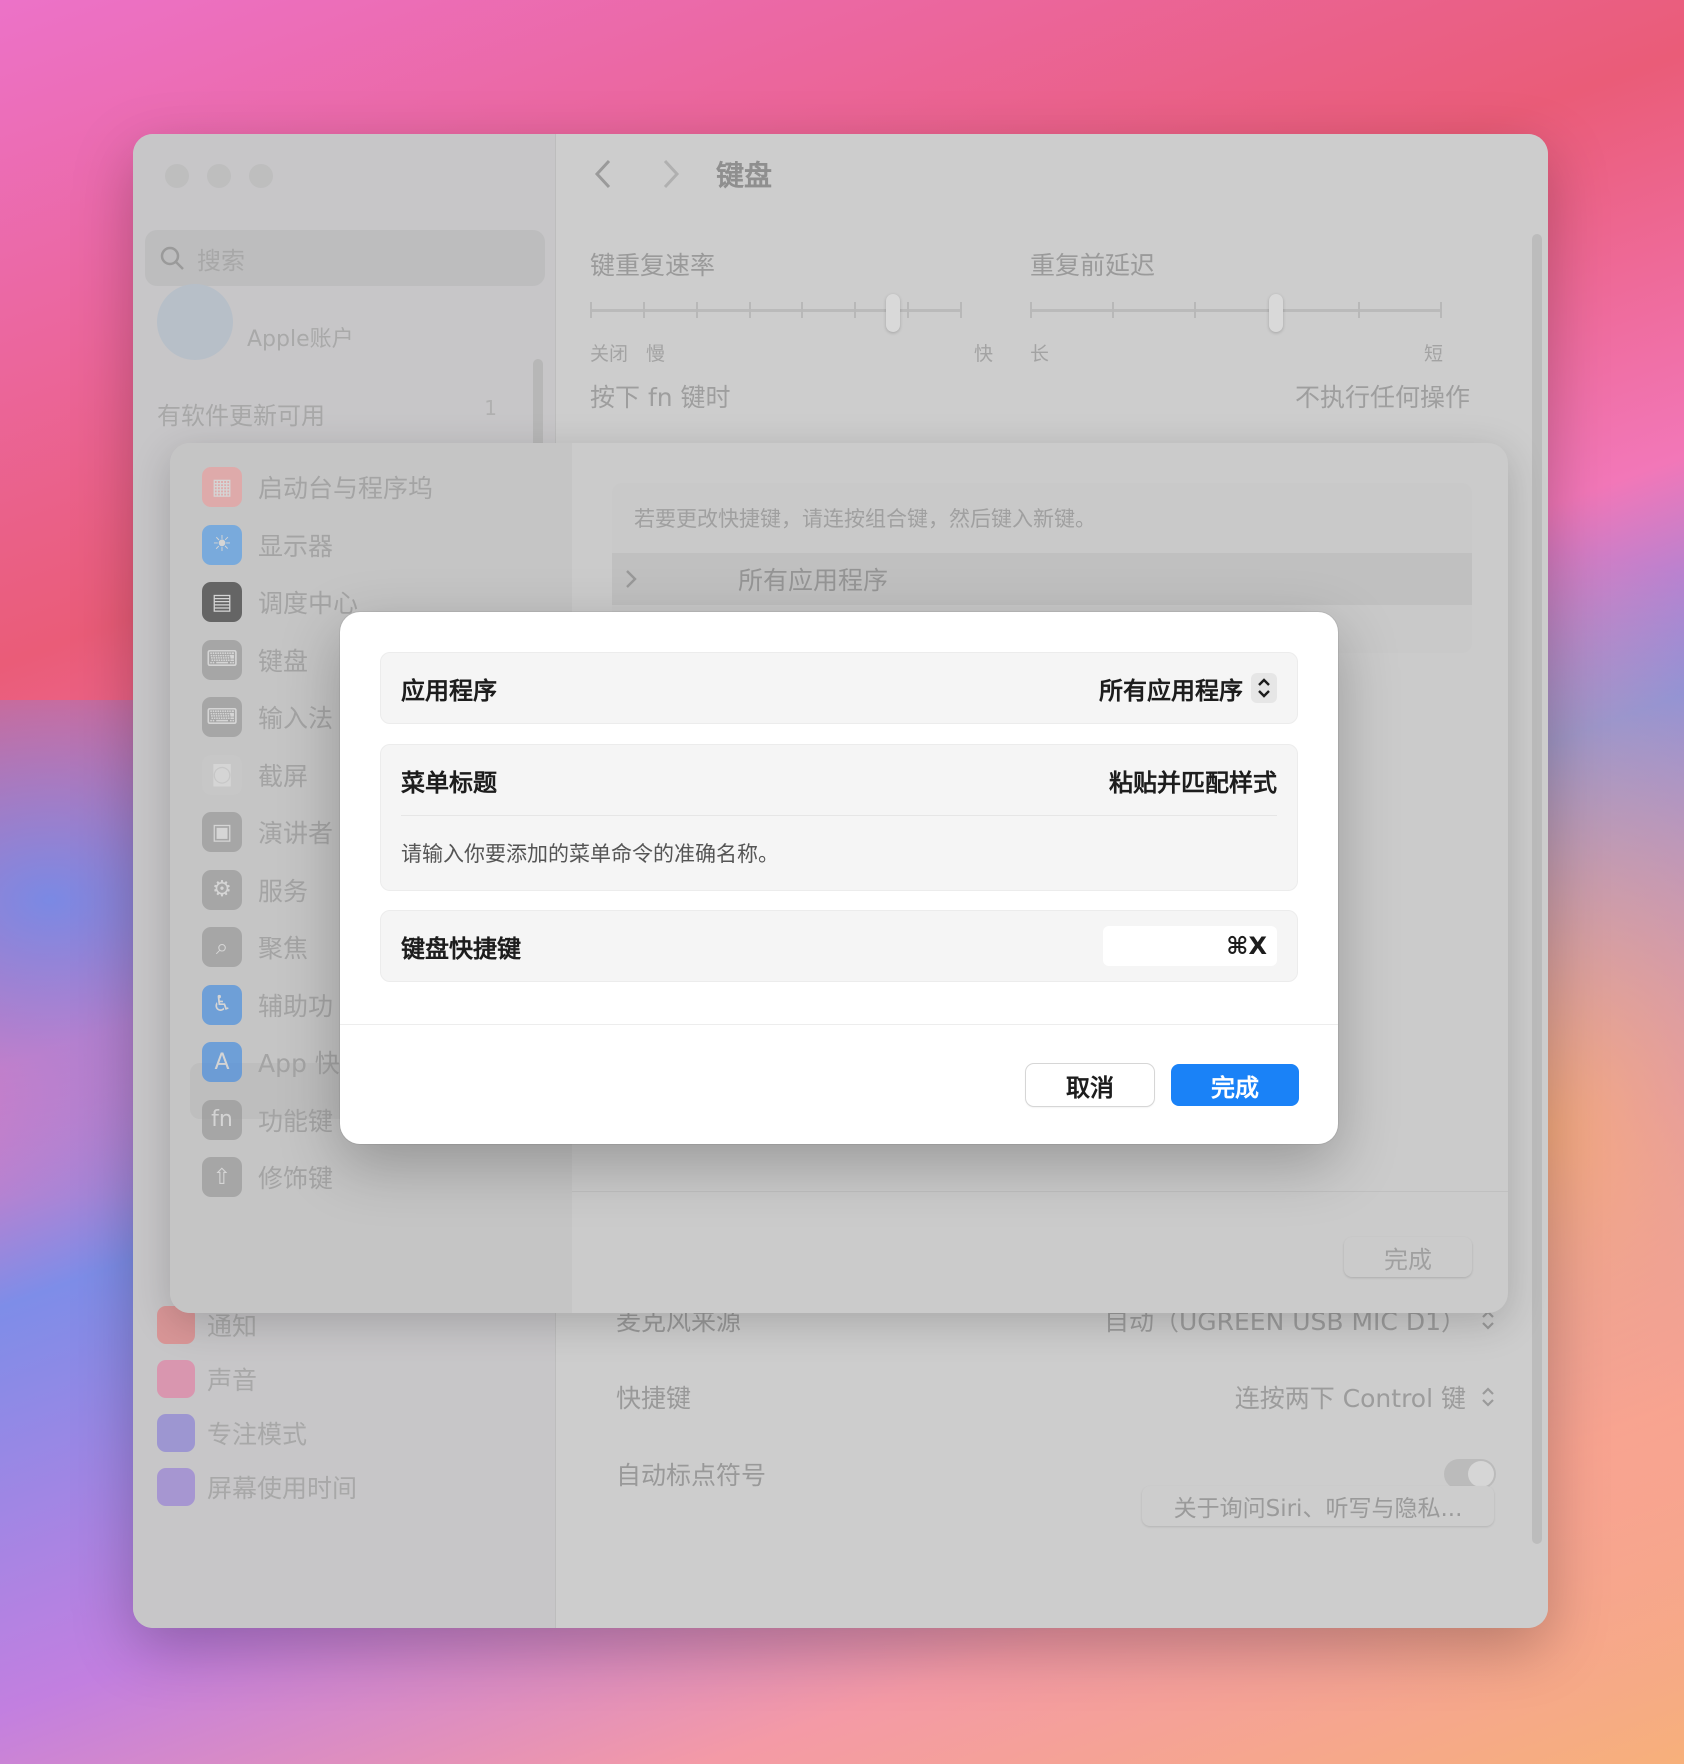 This screenshot has width=1684, height=1764. I want to click on zoom-window-button, so click(261, 176).